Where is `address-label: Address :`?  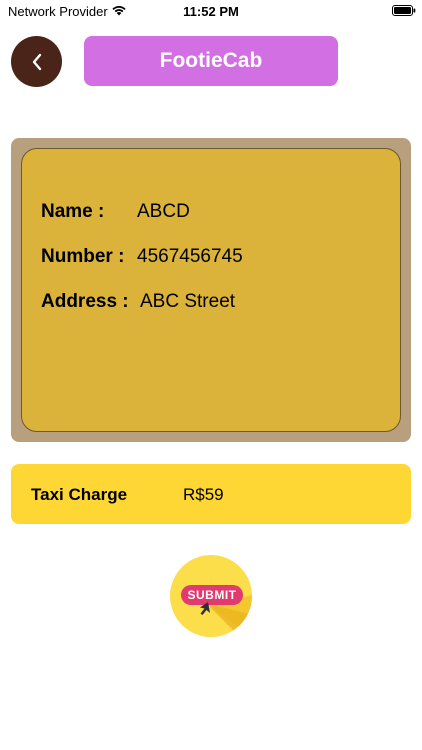
address-label: Address : is located at coordinates (85, 301).